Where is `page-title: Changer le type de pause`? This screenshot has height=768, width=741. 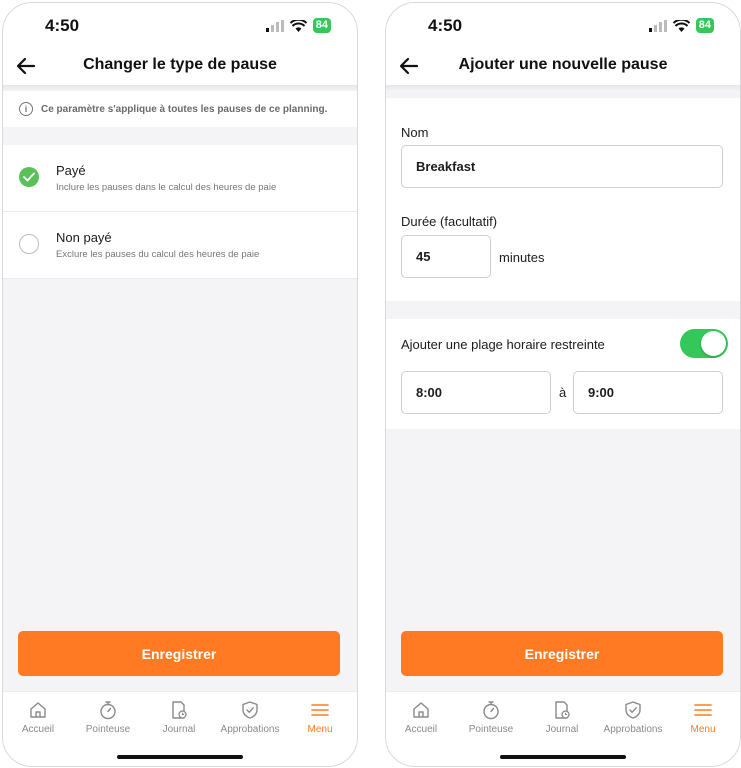
page-title: Changer le type de pause is located at coordinates (180, 64).